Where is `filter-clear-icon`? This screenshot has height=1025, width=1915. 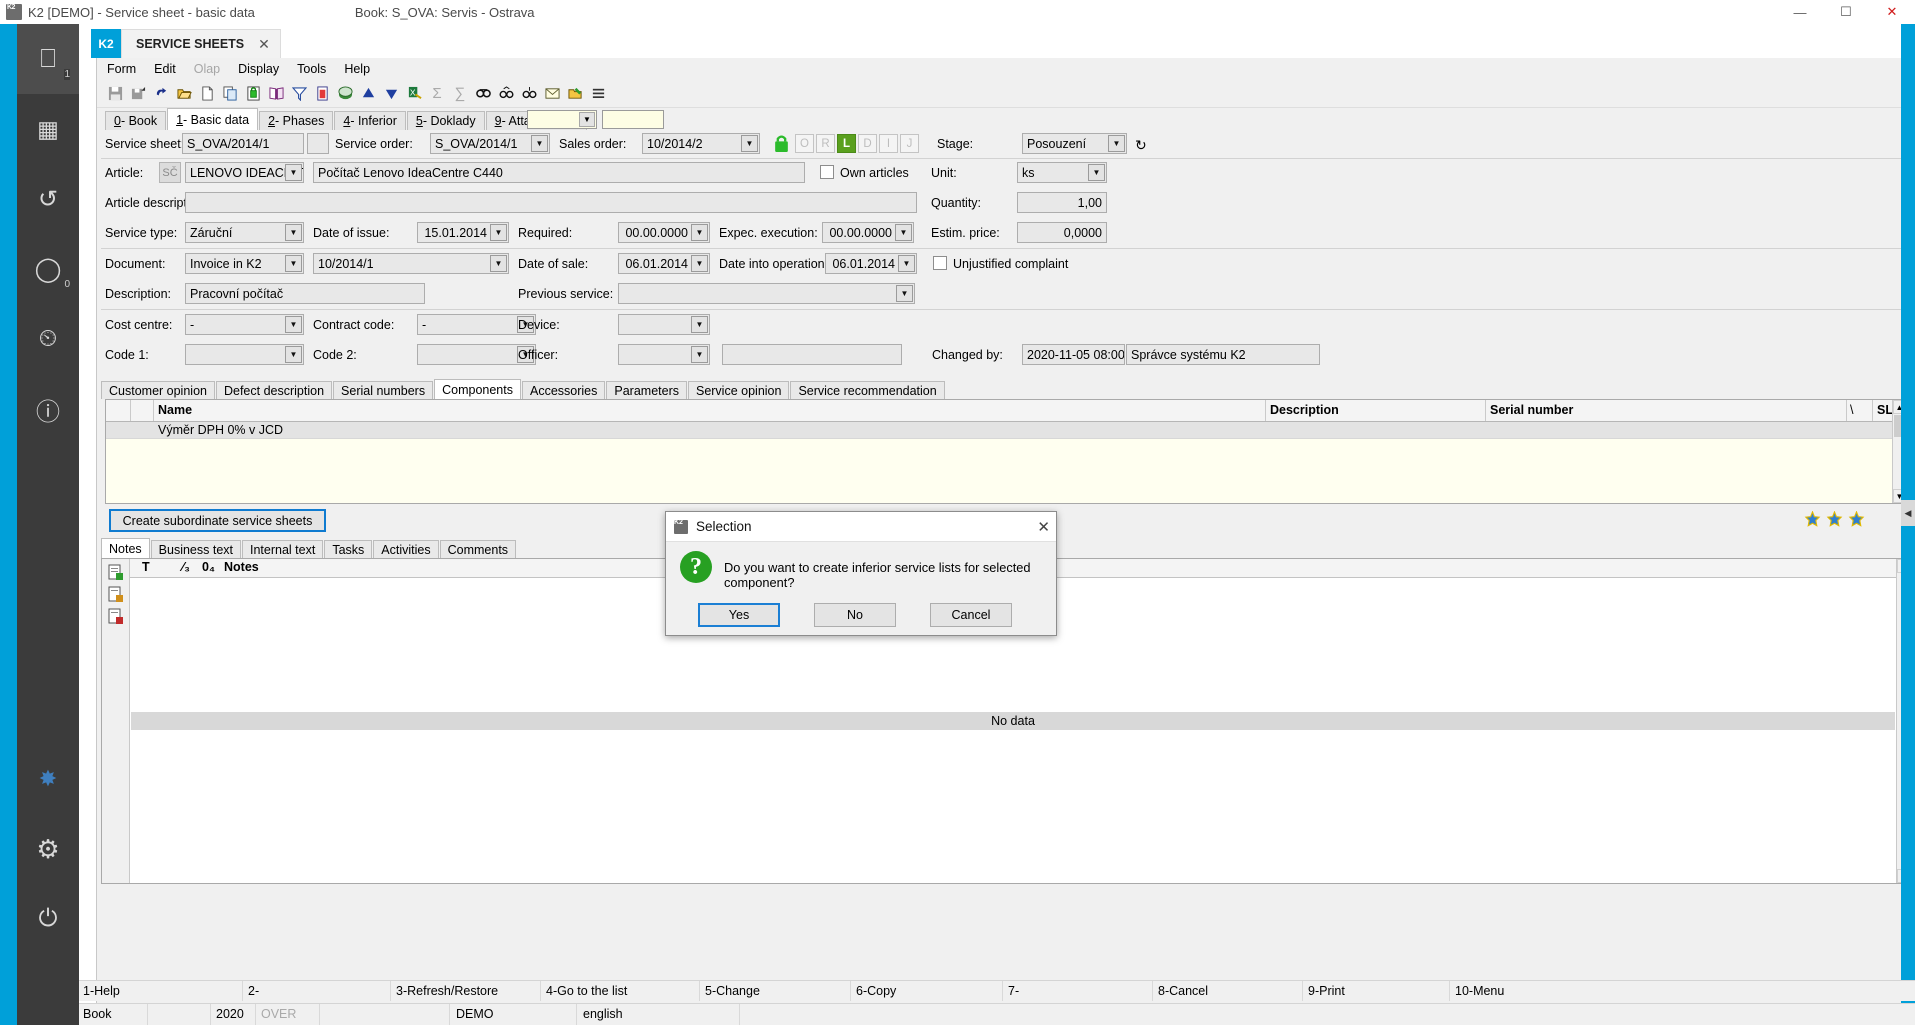 filter-clear-icon is located at coordinates (322, 94).